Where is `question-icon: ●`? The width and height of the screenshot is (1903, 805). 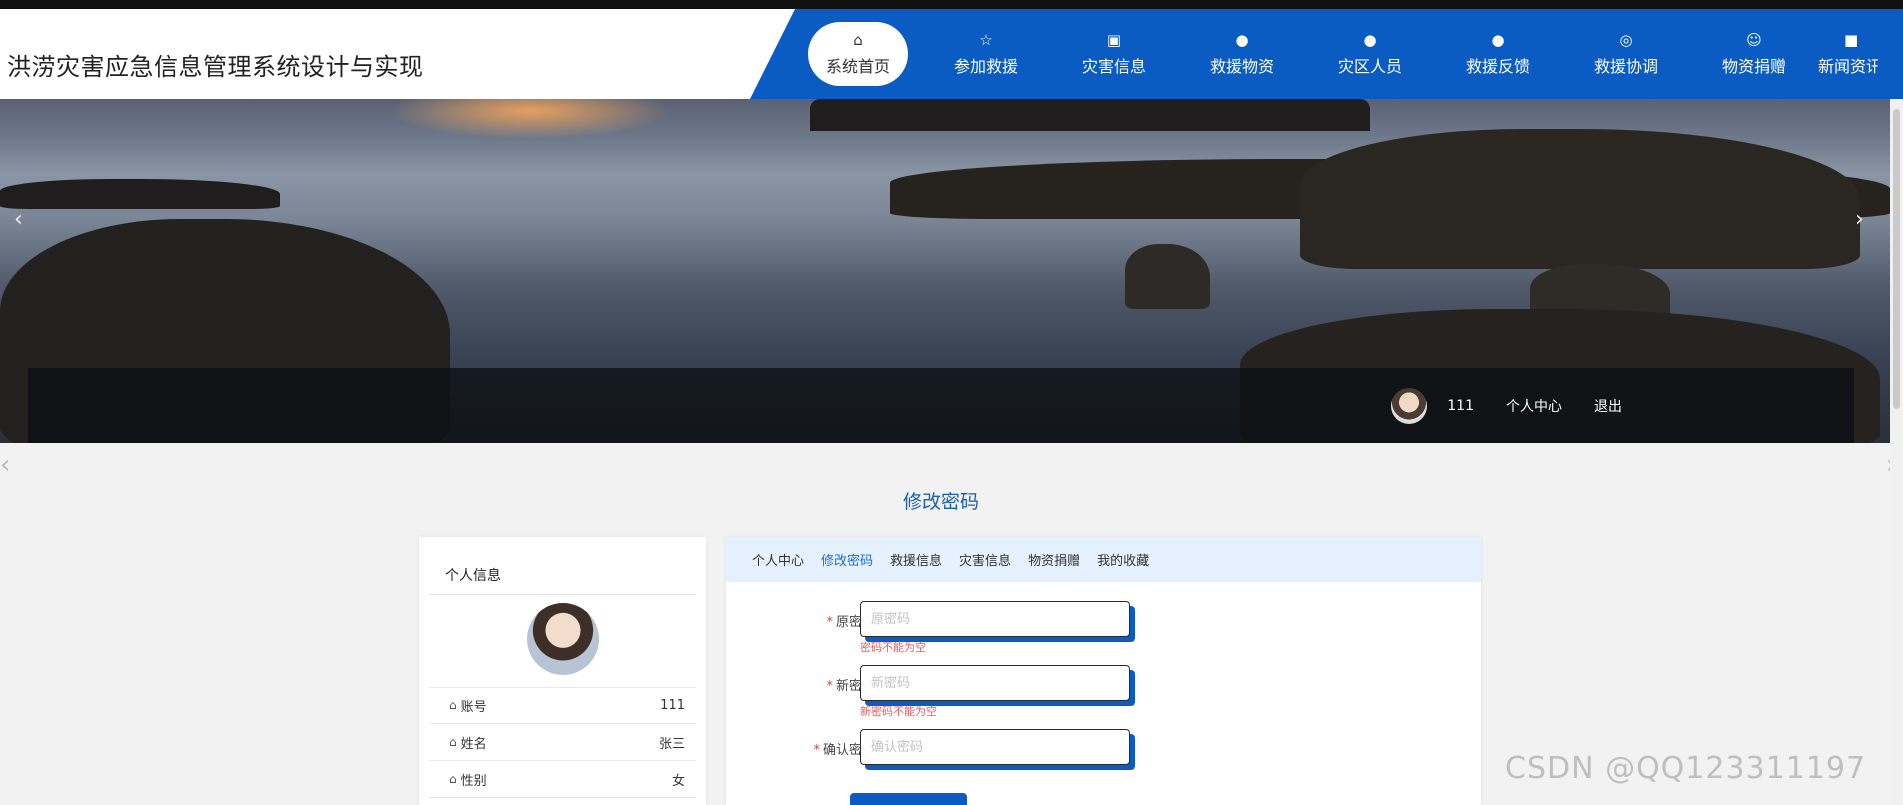 question-icon: ● is located at coordinates (1370, 40).